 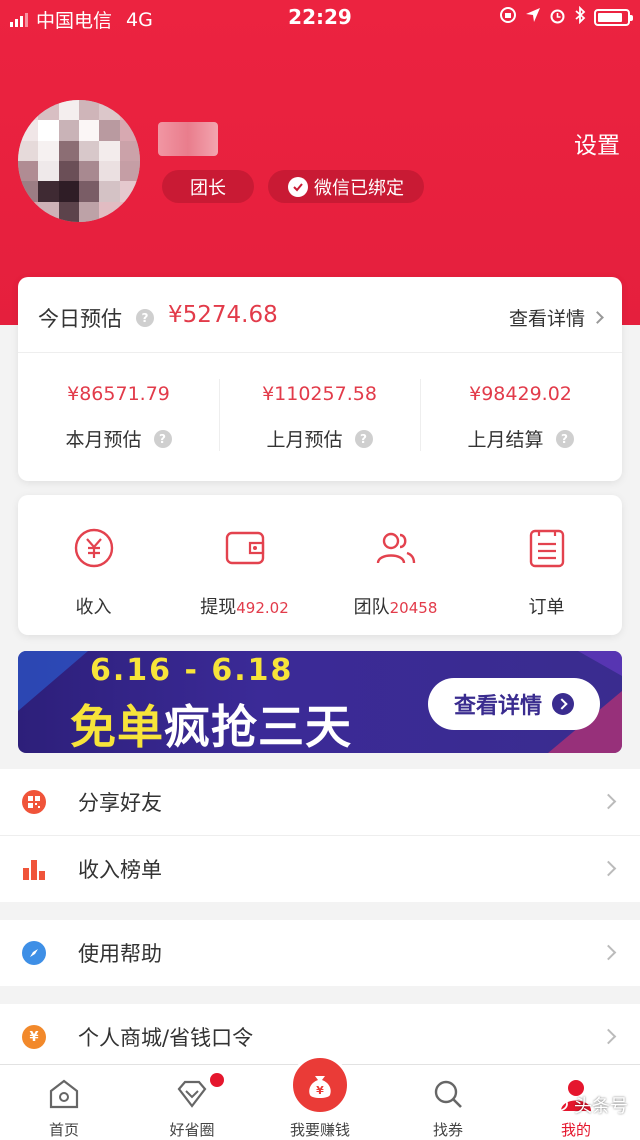 I want to click on check-icon, so click(x=298, y=186).